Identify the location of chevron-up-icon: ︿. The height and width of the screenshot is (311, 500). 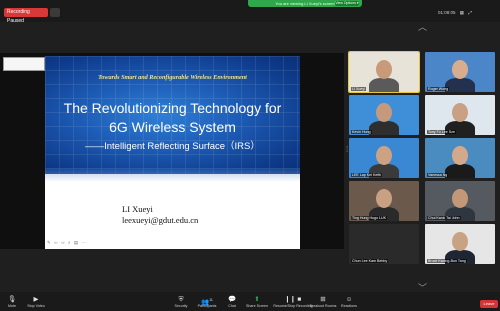
(422, 26).